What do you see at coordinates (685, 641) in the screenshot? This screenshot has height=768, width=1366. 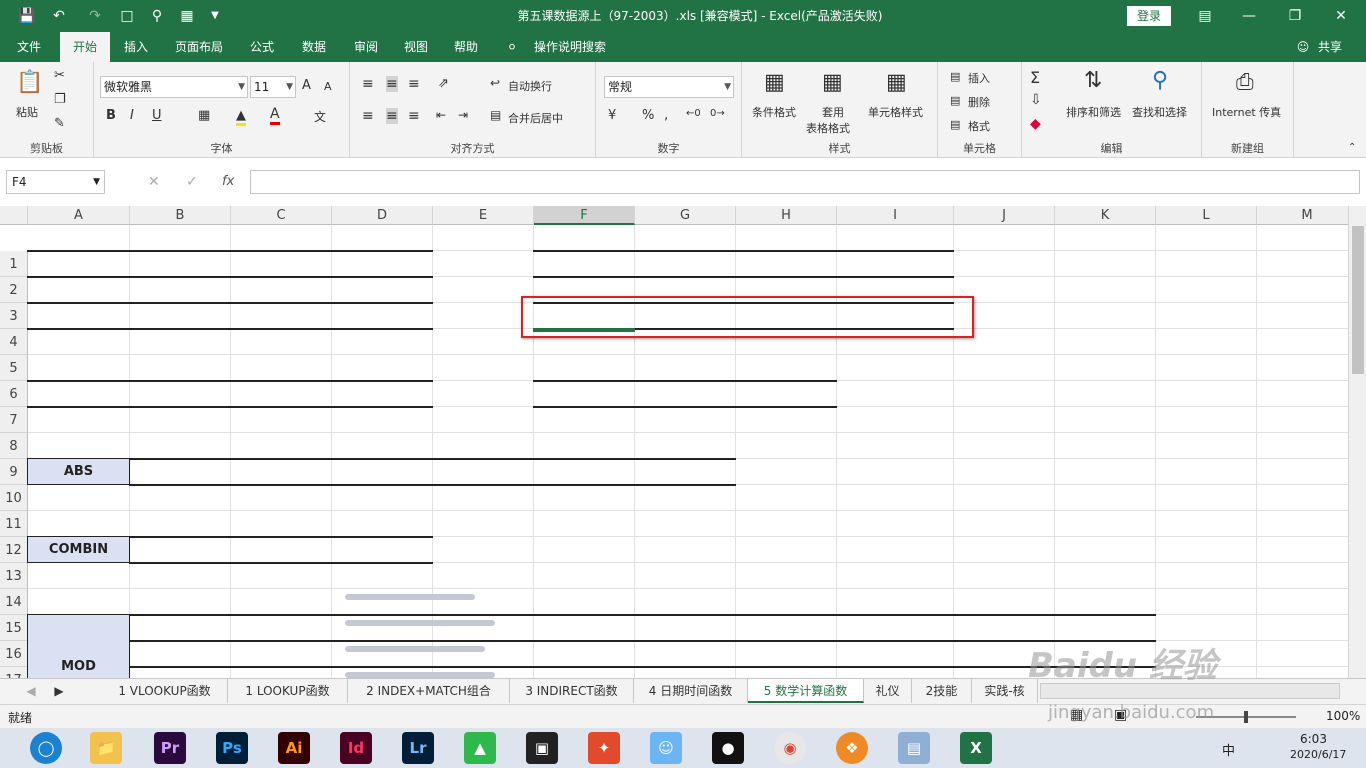 I see `cell: 298` at bounding box center [685, 641].